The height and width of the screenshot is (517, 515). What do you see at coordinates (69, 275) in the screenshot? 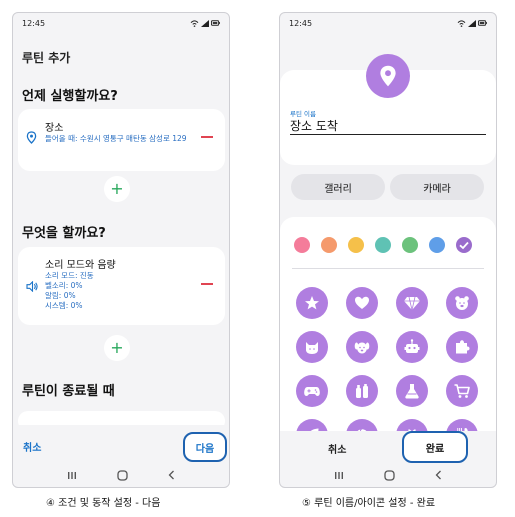
I see `action-detail-1: 소리 모드: 진동` at bounding box center [69, 275].